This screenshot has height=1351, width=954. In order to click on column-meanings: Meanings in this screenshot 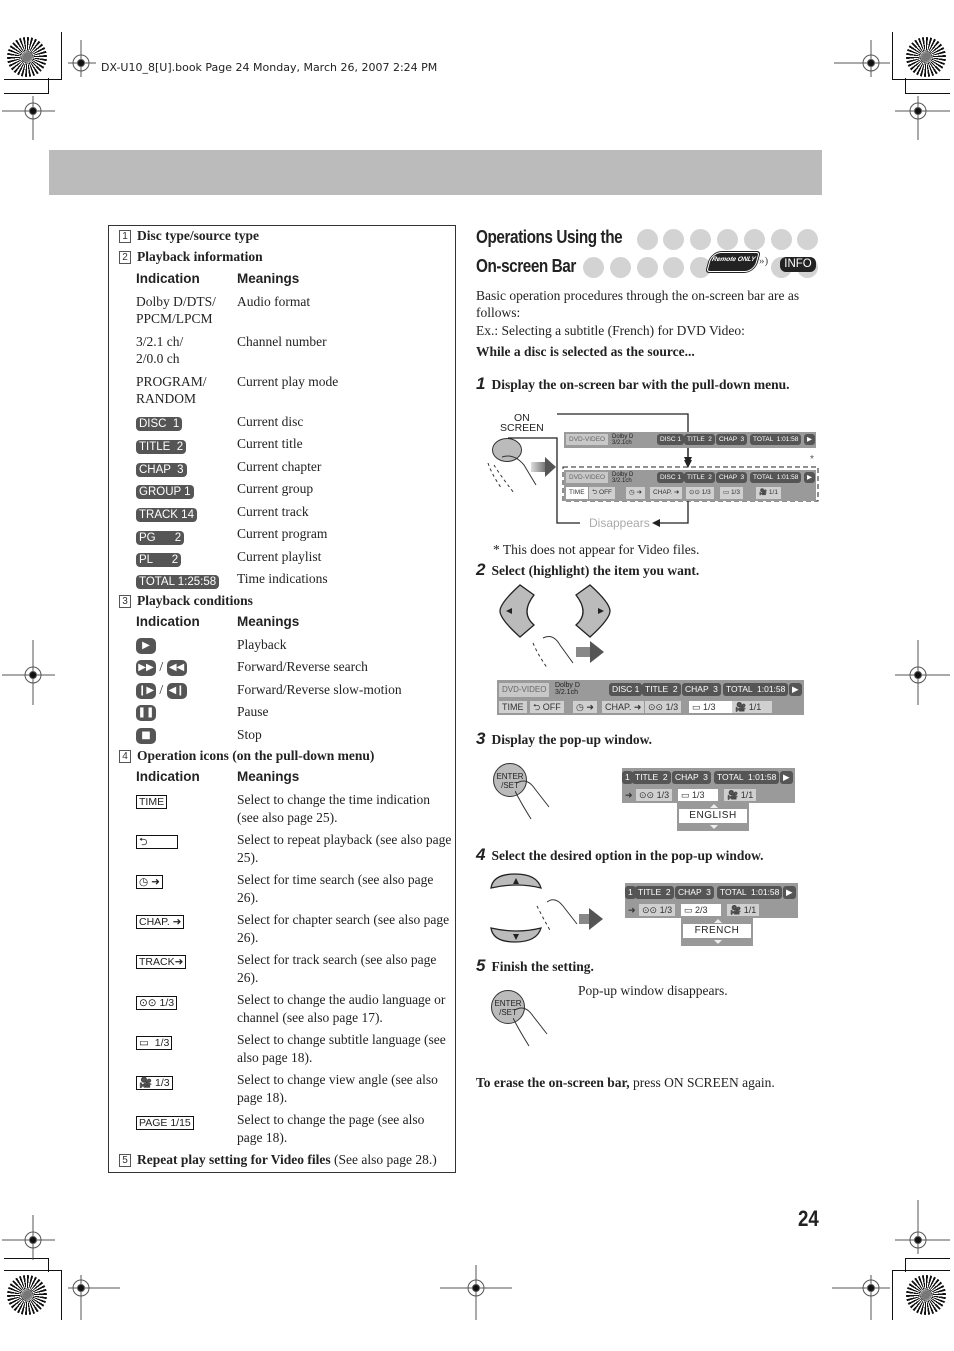, I will do `click(268, 278)`.